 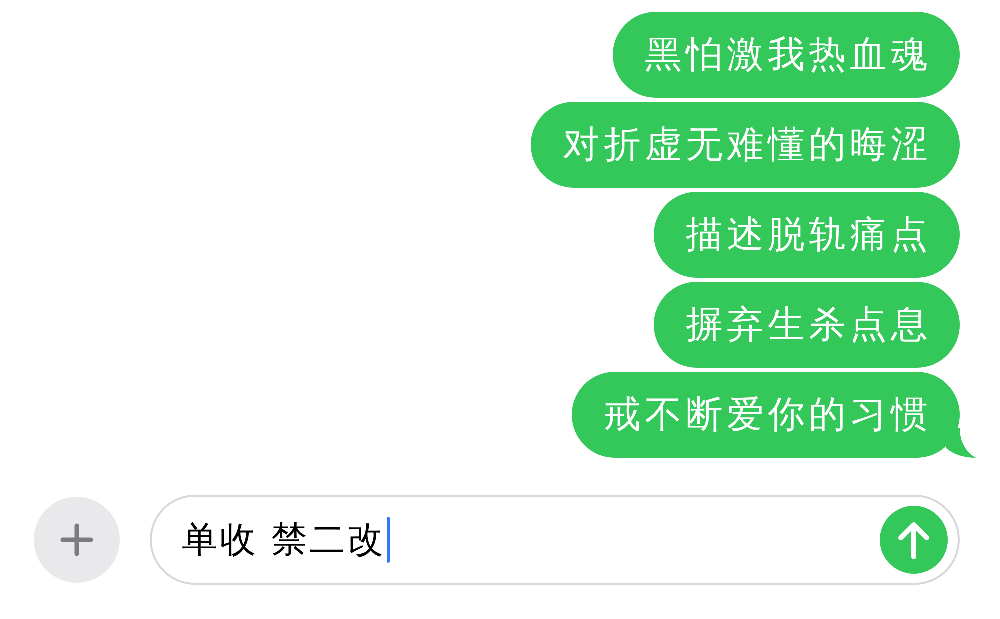 What do you see at coordinates (786, 55) in the screenshot?
I see `message-bubble: 黑怕激我热血魂` at bounding box center [786, 55].